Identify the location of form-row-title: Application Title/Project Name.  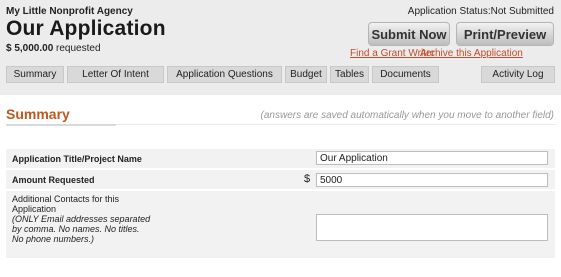
(280, 158).